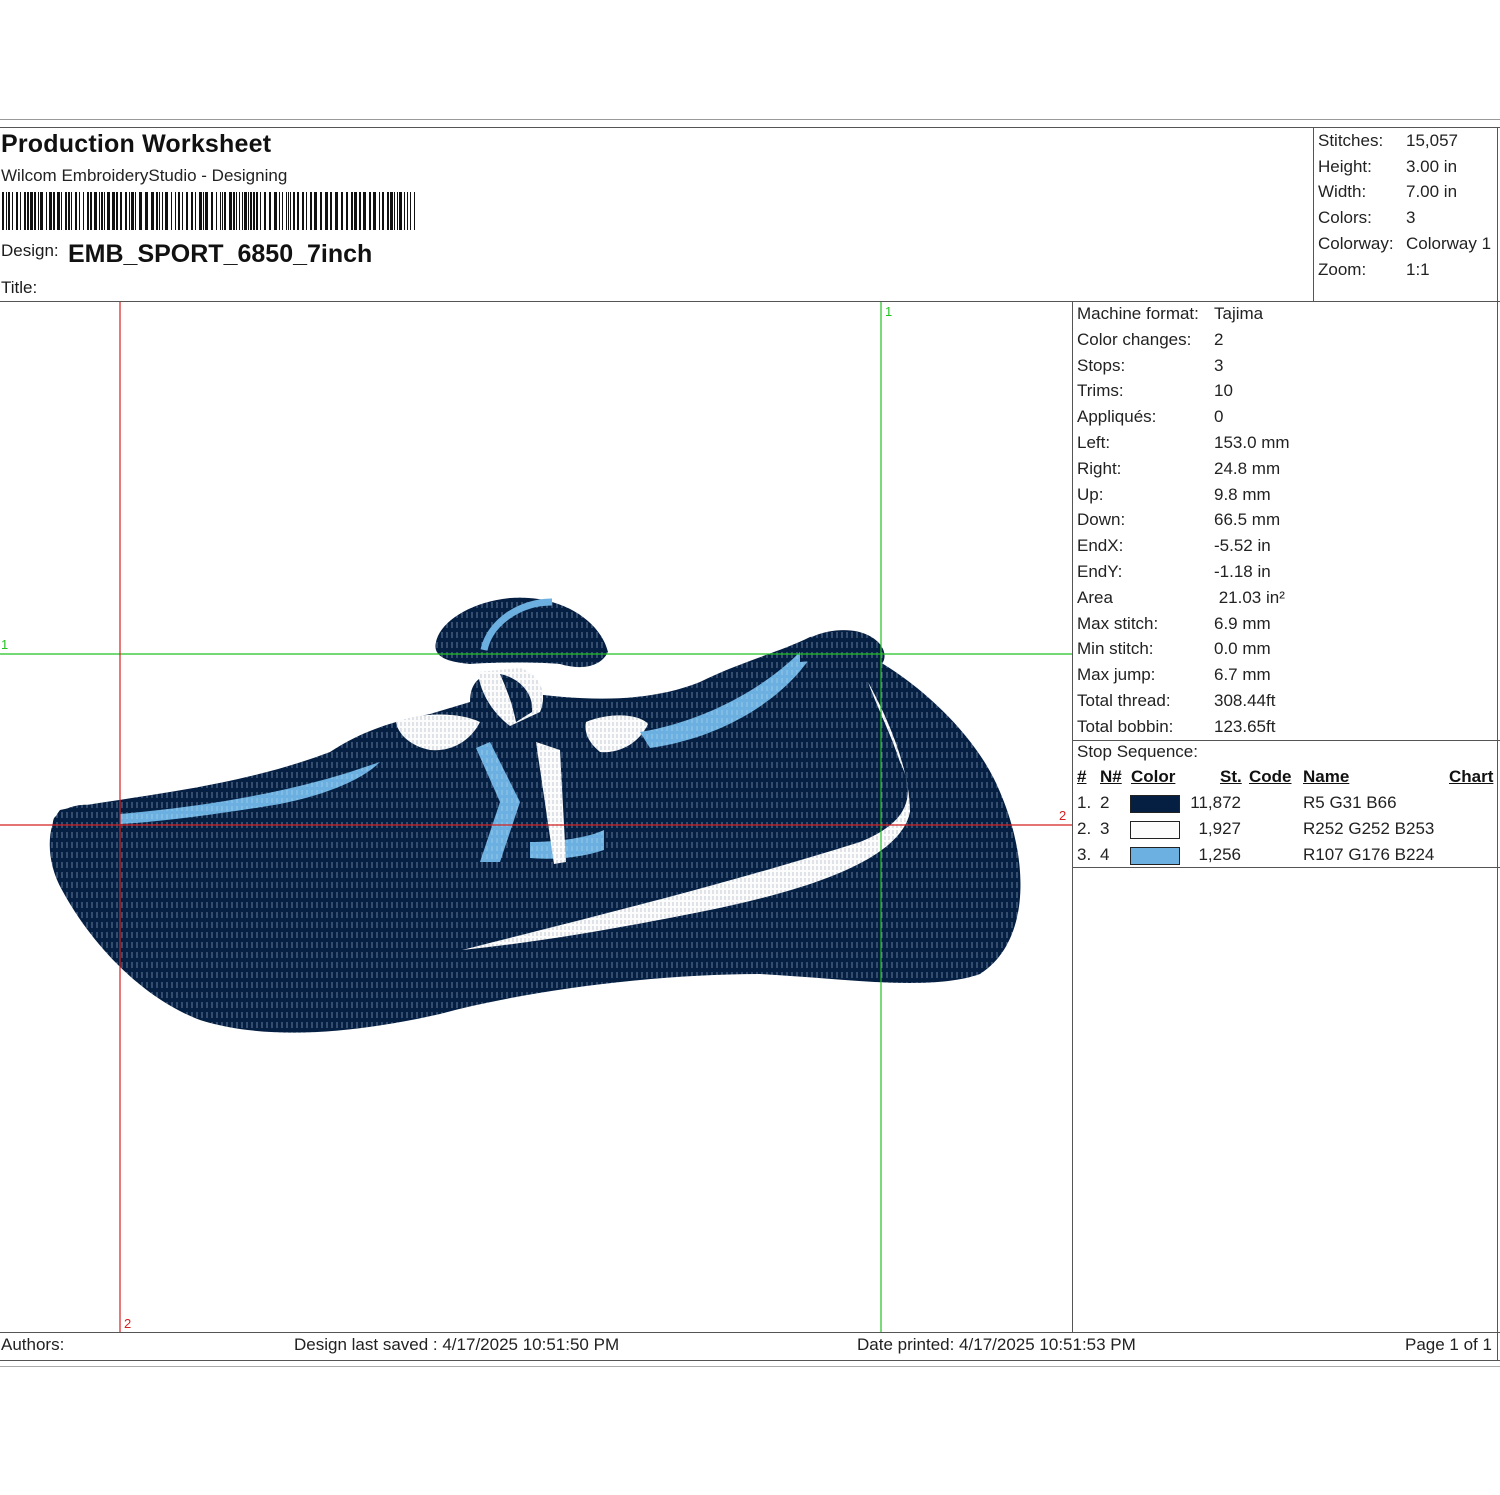 This screenshot has height=1495, width=1500. I want to click on detail-value: 153.0 mm, so click(1252, 442).